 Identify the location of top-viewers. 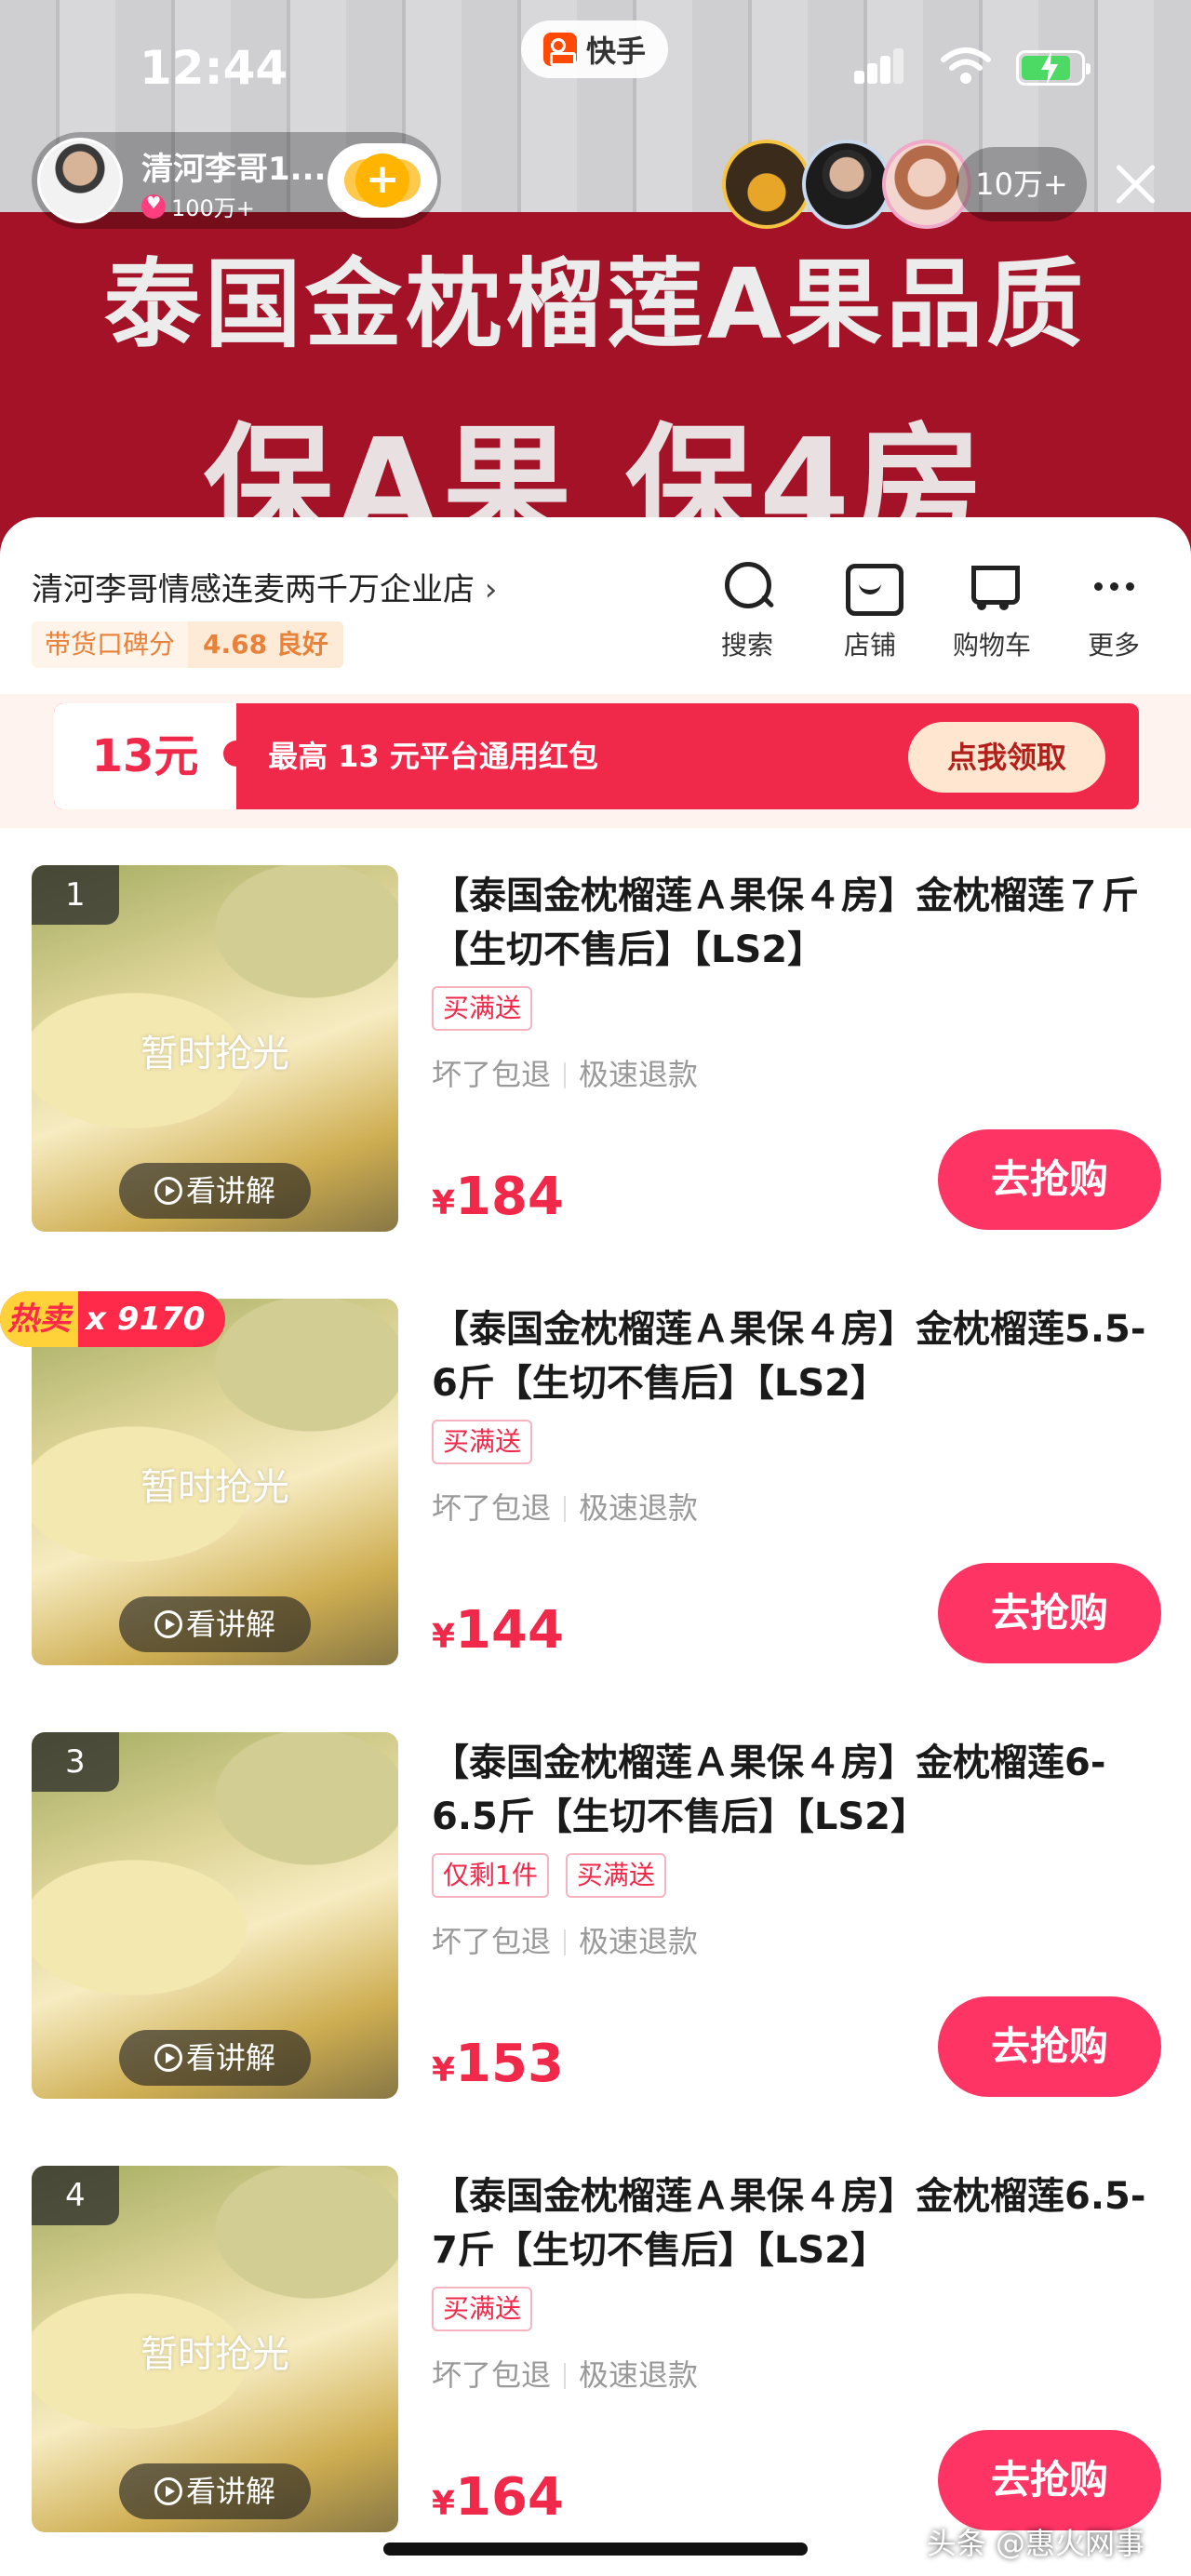
(846, 184).